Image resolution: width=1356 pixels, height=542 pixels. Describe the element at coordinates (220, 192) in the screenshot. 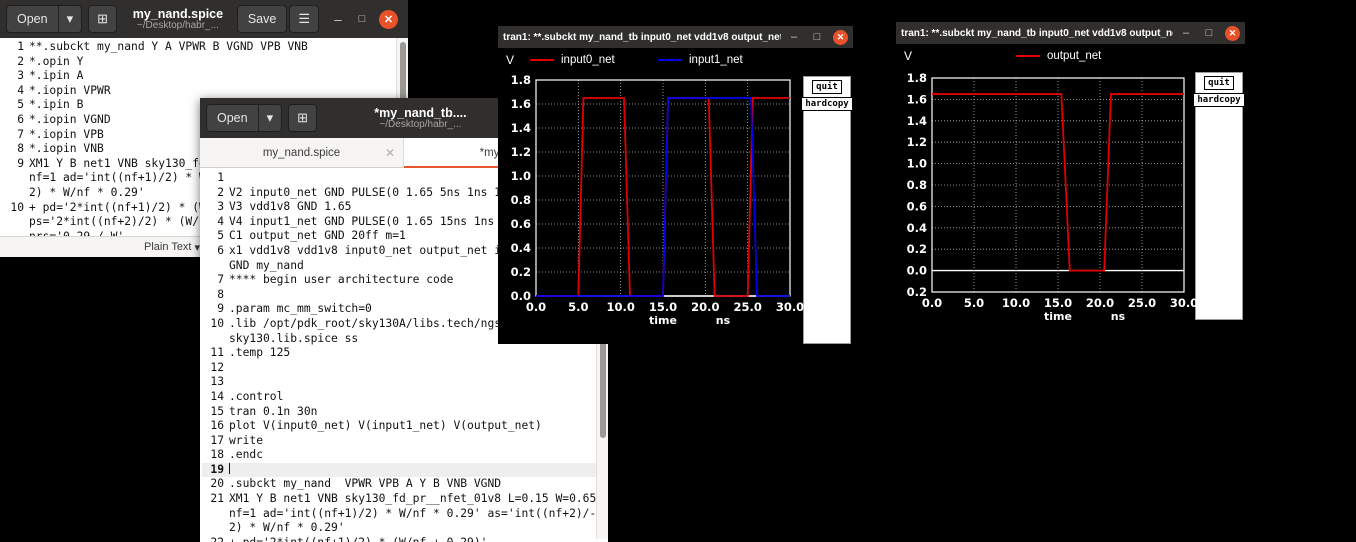

I see `line-number: 2` at that location.